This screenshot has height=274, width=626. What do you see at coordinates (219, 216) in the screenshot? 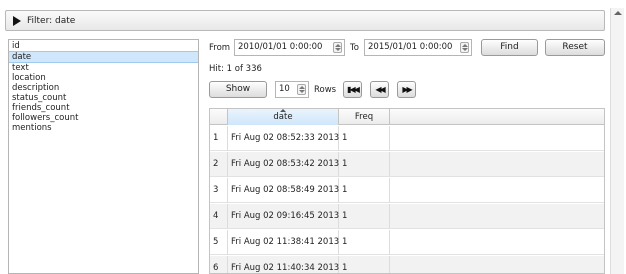
I see `row-number: 4` at bounding box center [219, 216].